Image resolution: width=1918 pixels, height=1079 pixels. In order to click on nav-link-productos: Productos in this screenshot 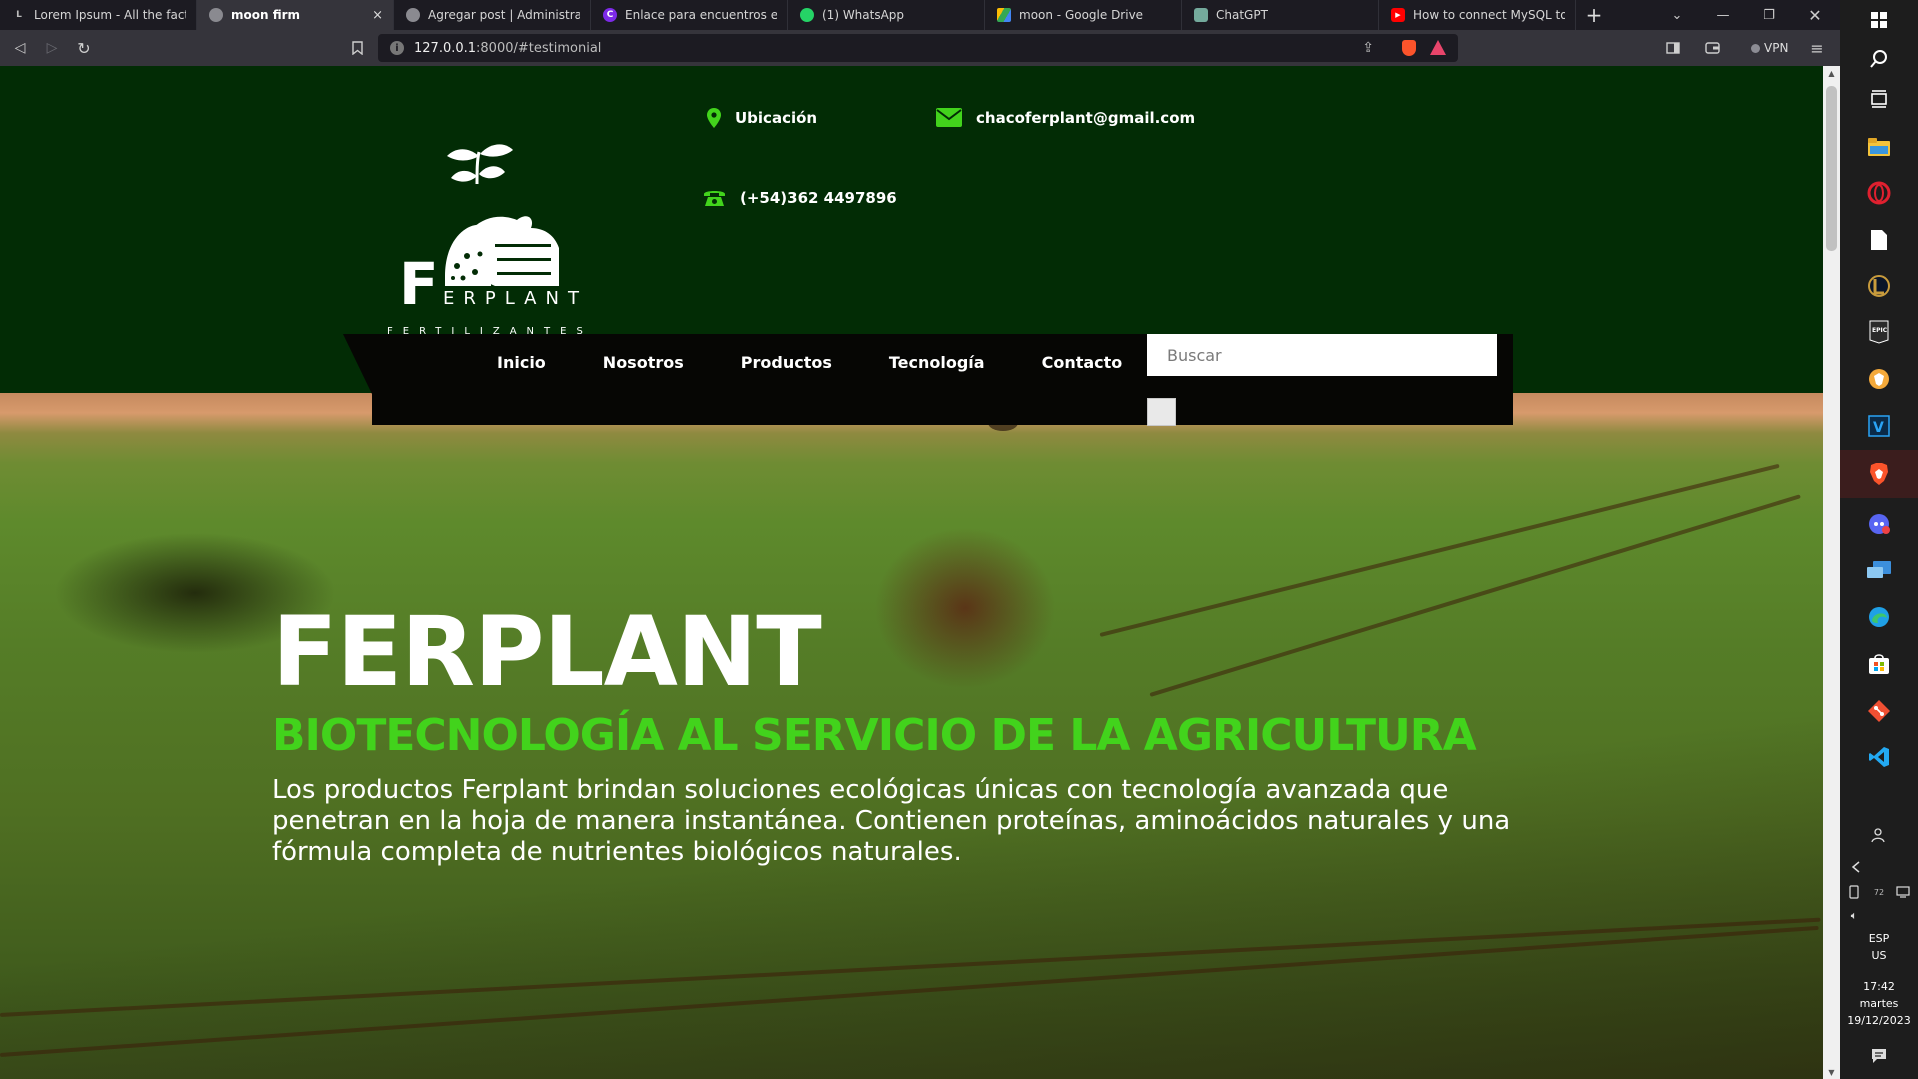, I will do `click(786, 362)`.